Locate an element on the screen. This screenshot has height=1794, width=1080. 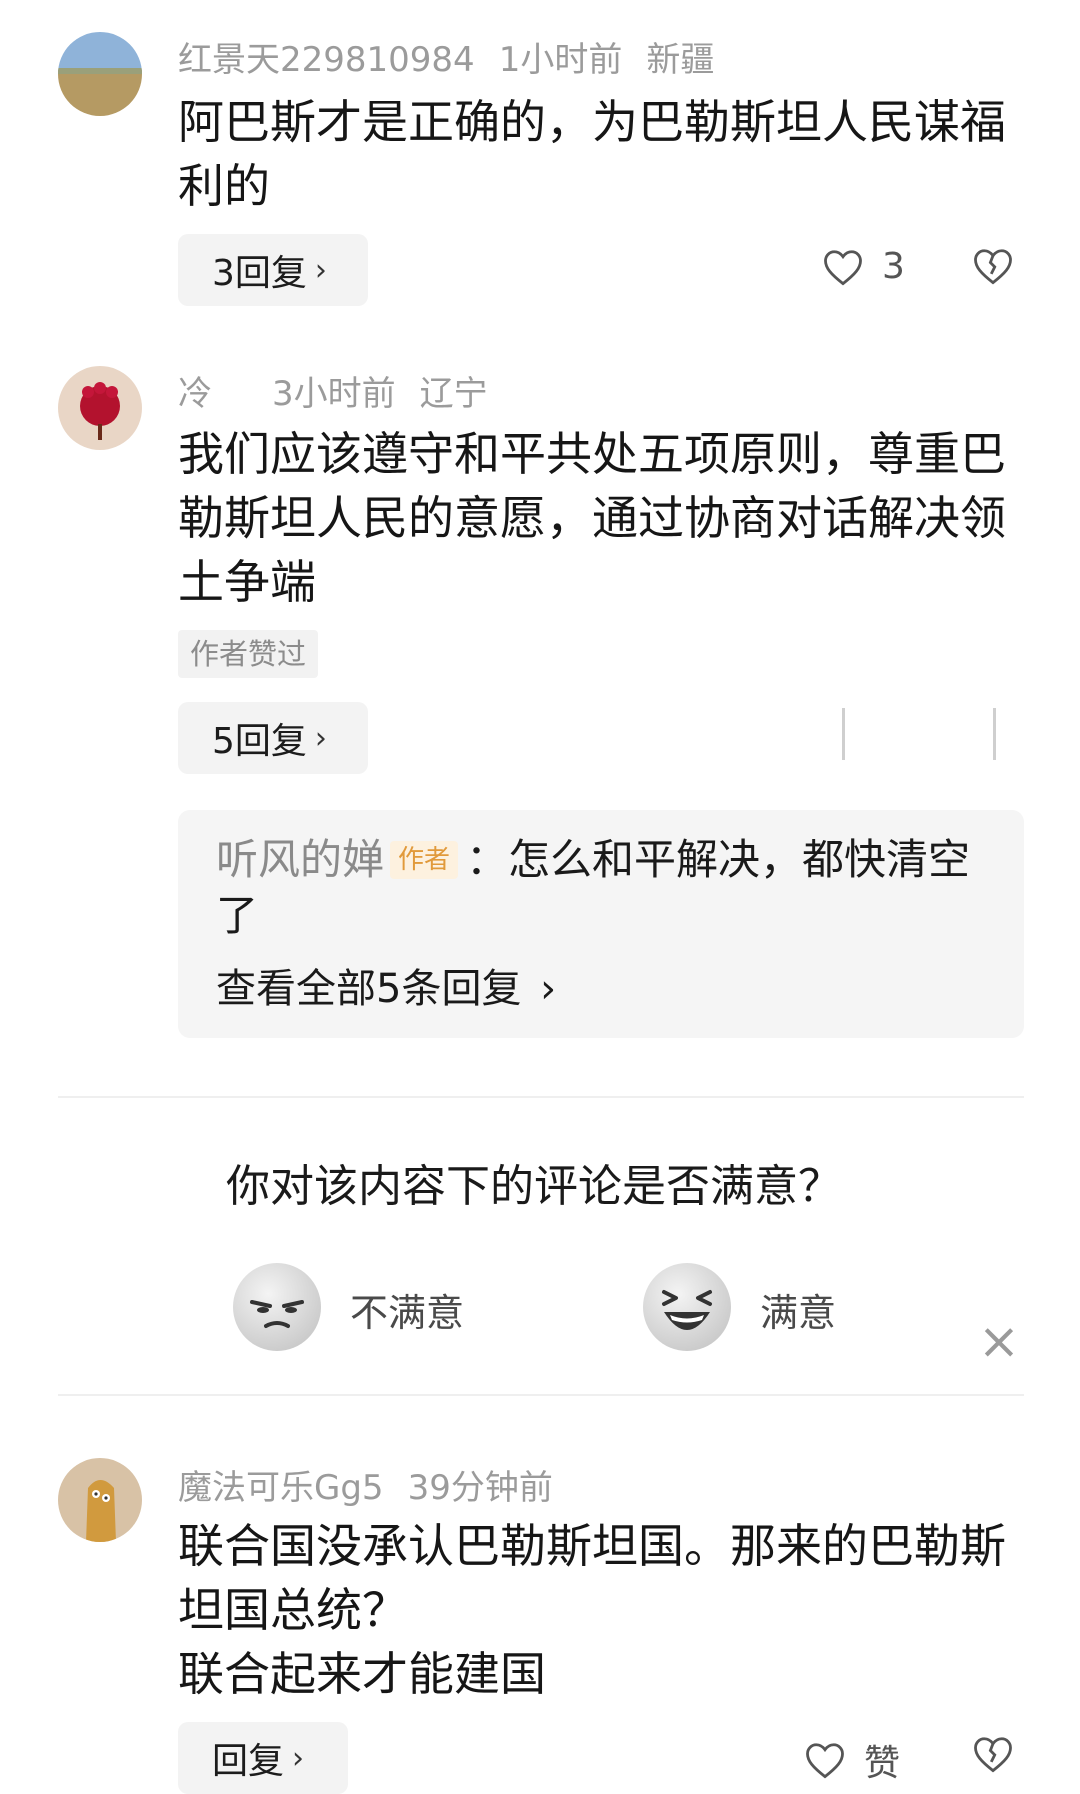
reply-label: 3回复 is located at coordinates (259, 273).